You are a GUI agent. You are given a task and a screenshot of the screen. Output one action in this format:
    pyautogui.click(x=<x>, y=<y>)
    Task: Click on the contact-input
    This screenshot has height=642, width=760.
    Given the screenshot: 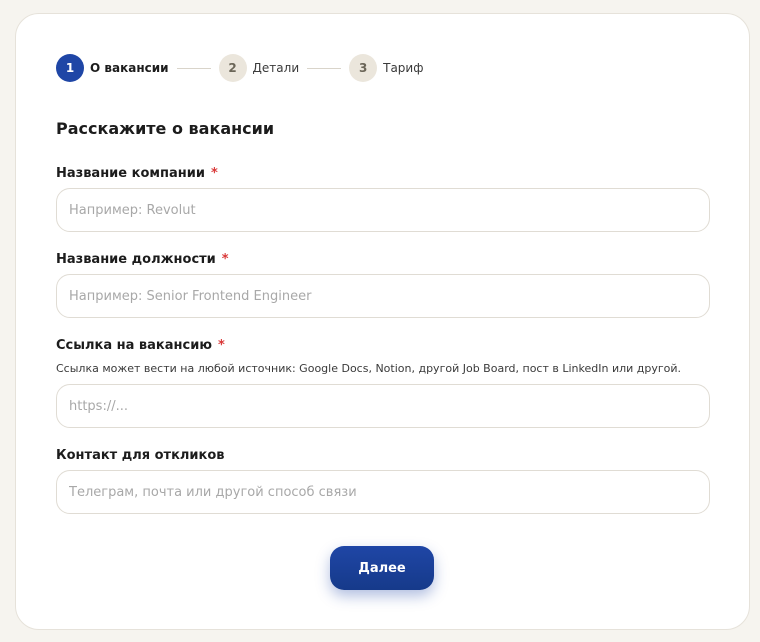 What is the action you would take?
    pyautogui.click(x=383, y=492)
    